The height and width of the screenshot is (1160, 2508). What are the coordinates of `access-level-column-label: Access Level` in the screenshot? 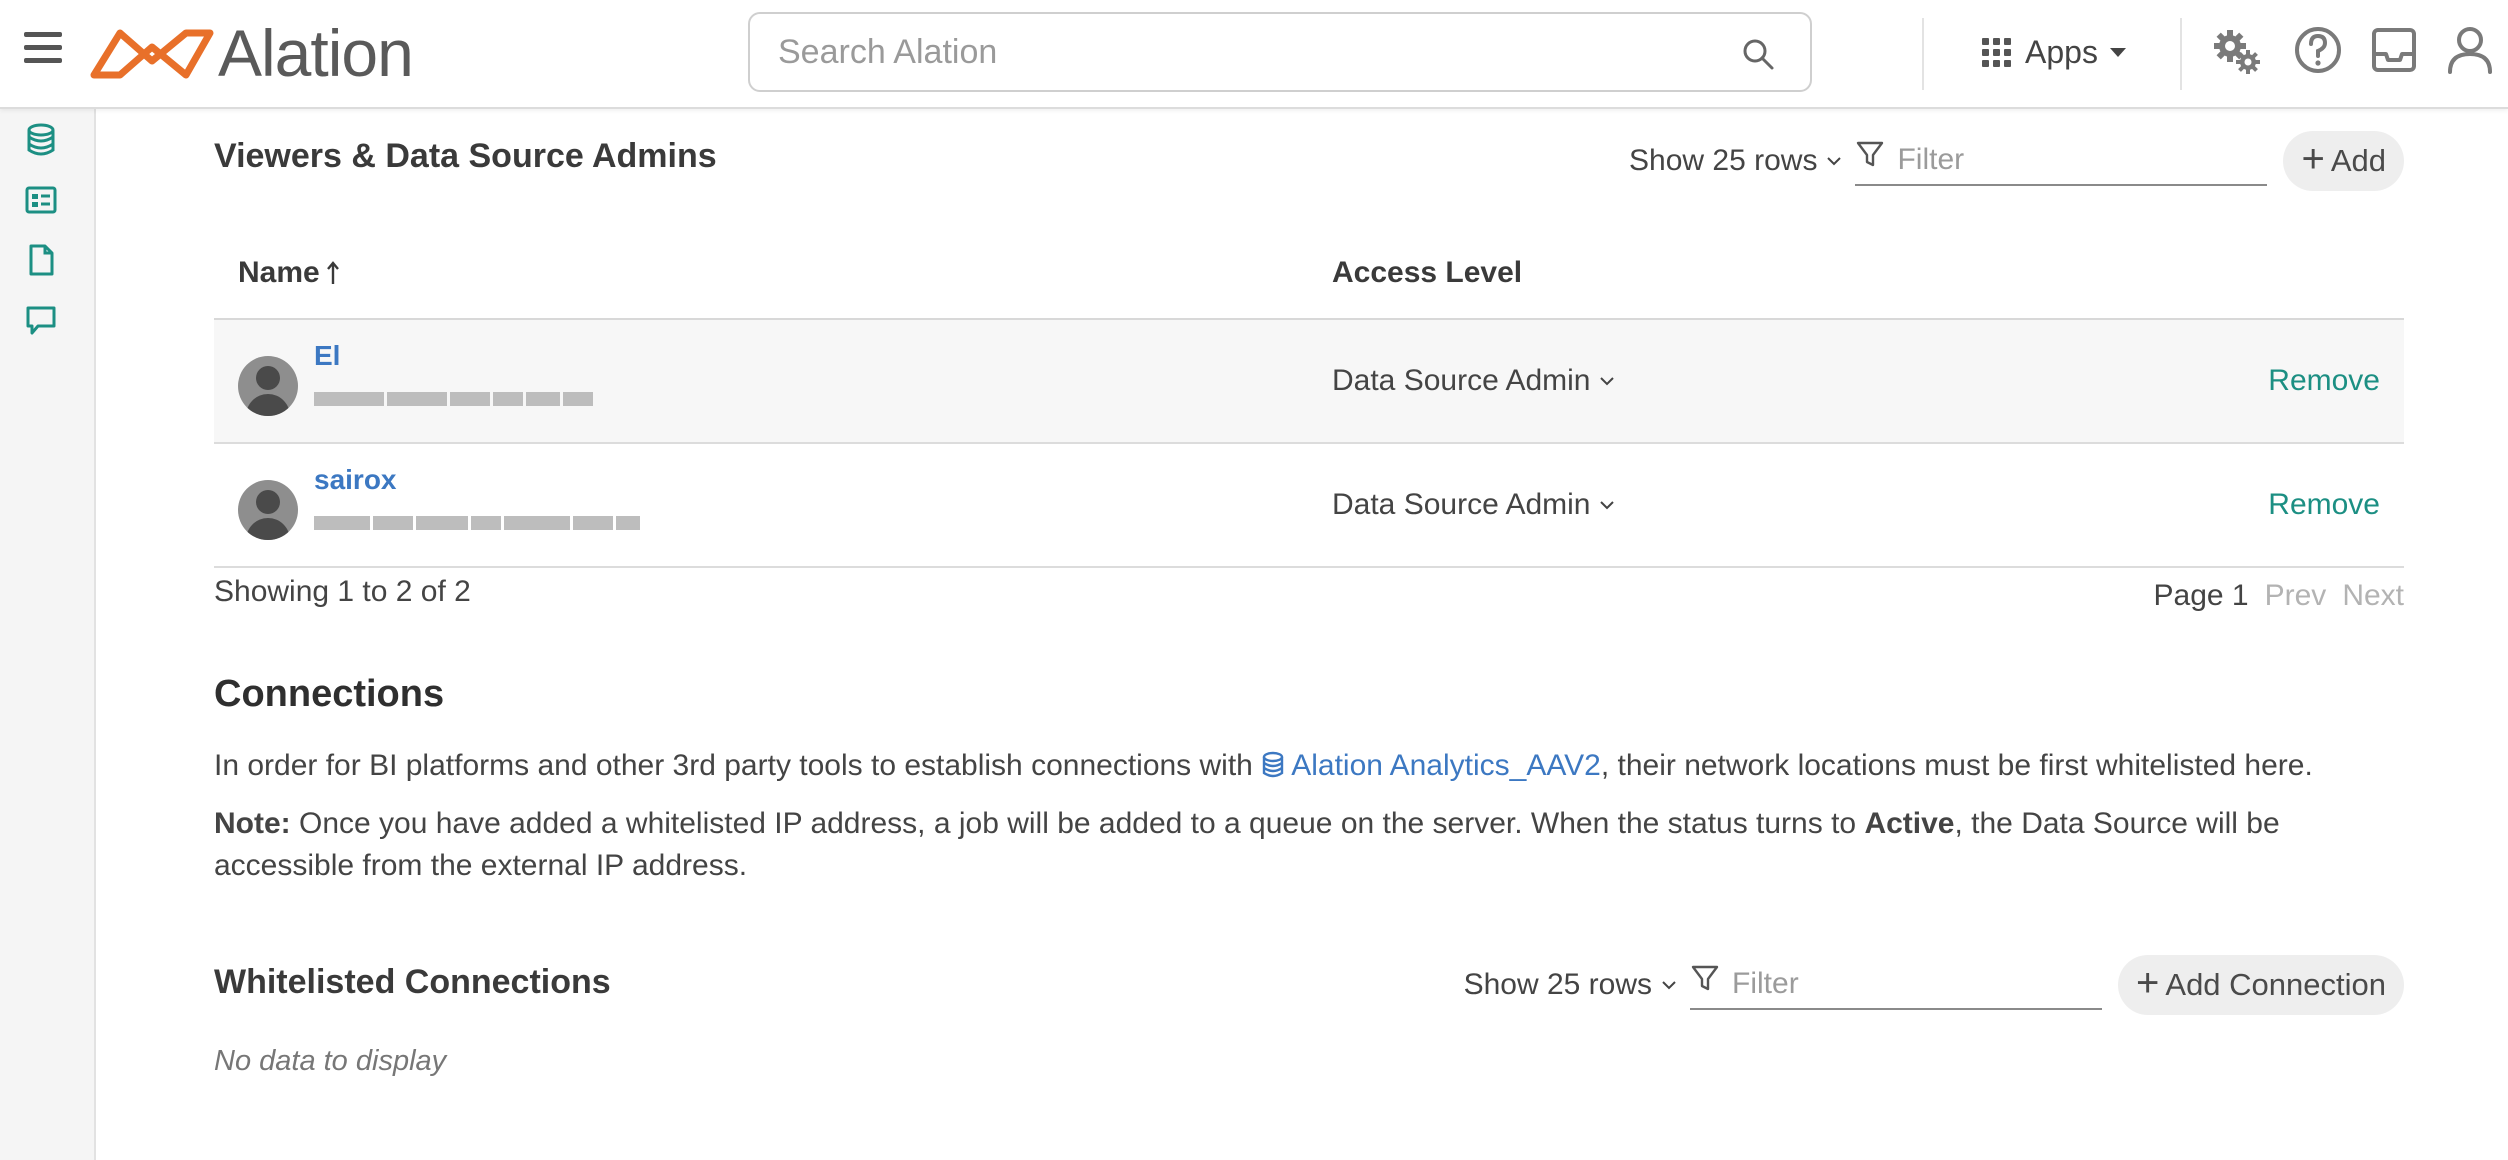 It's located at (1427, 272).